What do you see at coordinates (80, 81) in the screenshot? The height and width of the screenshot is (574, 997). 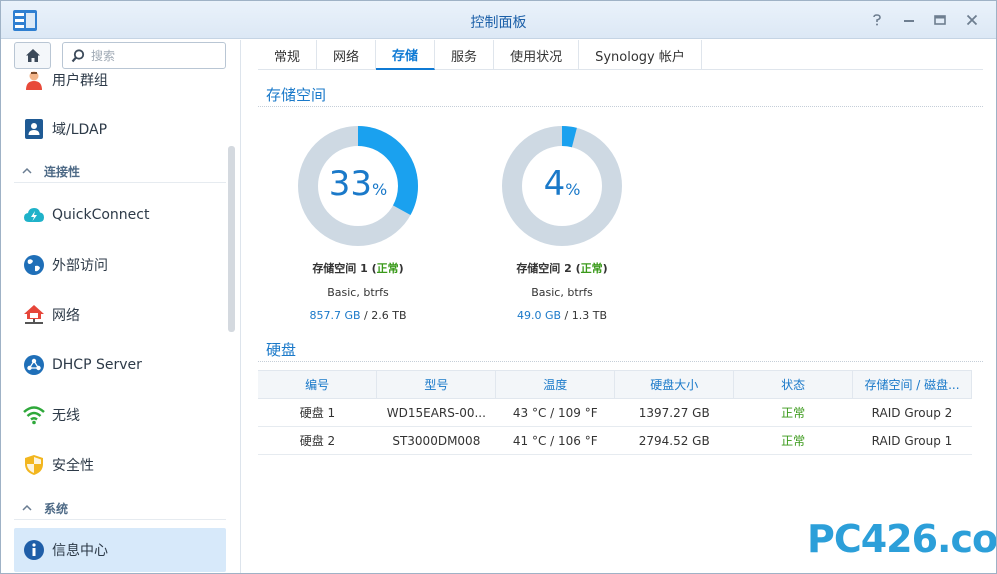 I see `sidebar-item-label: 用户群组` at bounding box center [80, 81].